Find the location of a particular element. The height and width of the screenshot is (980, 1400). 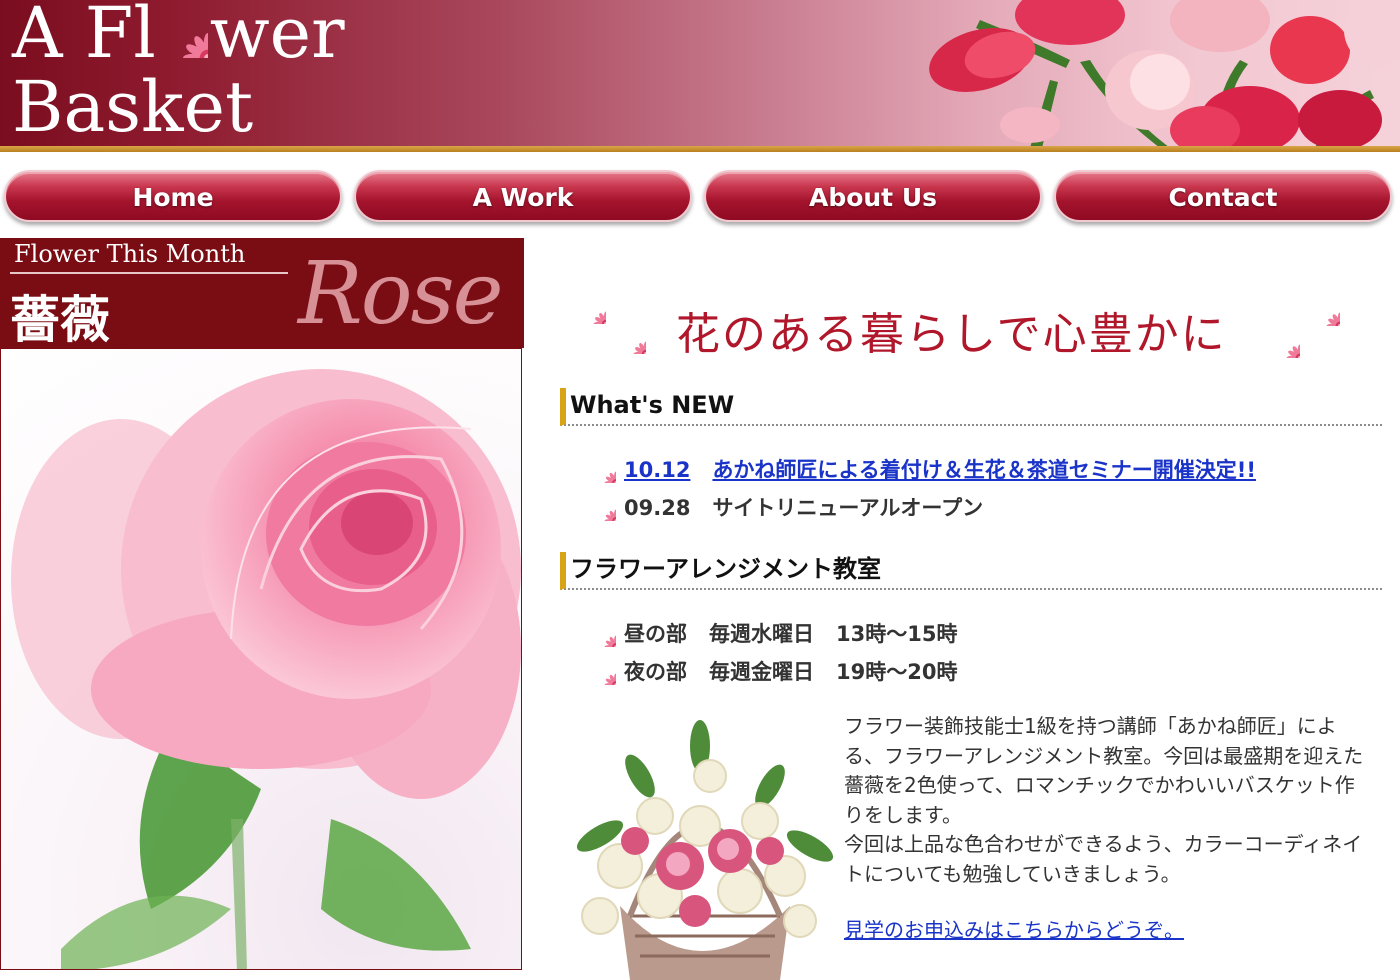

visit-application-link: 見学のお申込みはこちらからどうぞ。 is located at coordinates (1014, 928).